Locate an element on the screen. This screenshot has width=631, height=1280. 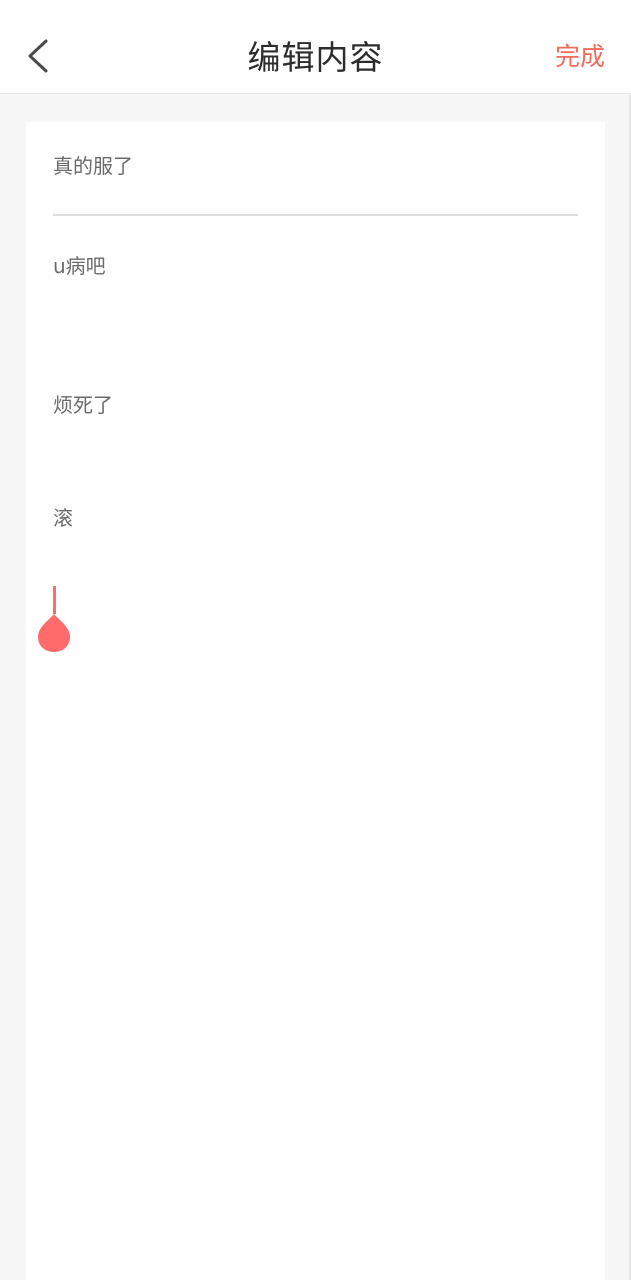
app-header: 编辑内容 完成 is located at coordinates (315, 47).